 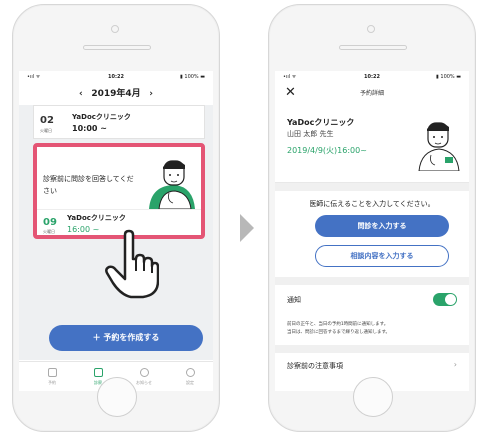 I want to click on page-title: 予約詳細, so click(x=371, y=93).